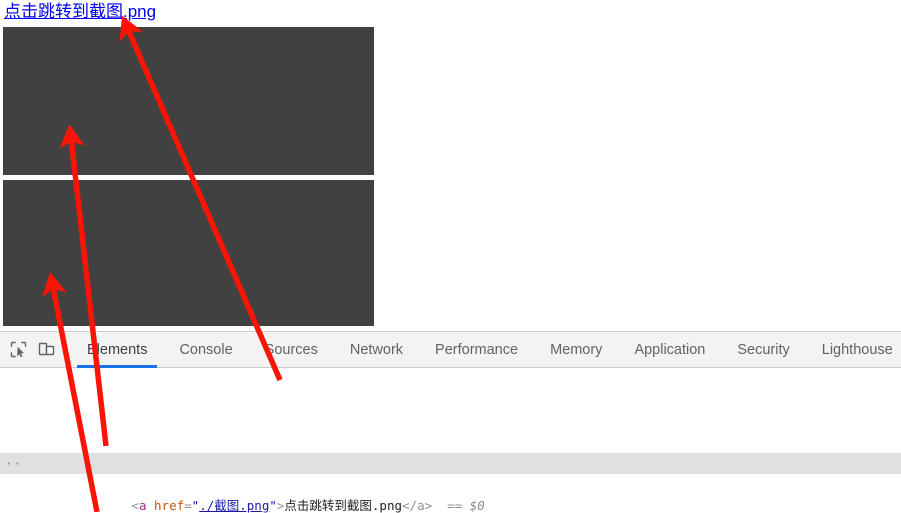 This screenshot has height=513, width=901. Describe the element at coordinates (853, 350) in the screenshot. I see `tab-lighthouse: Lighthouse` at that location.